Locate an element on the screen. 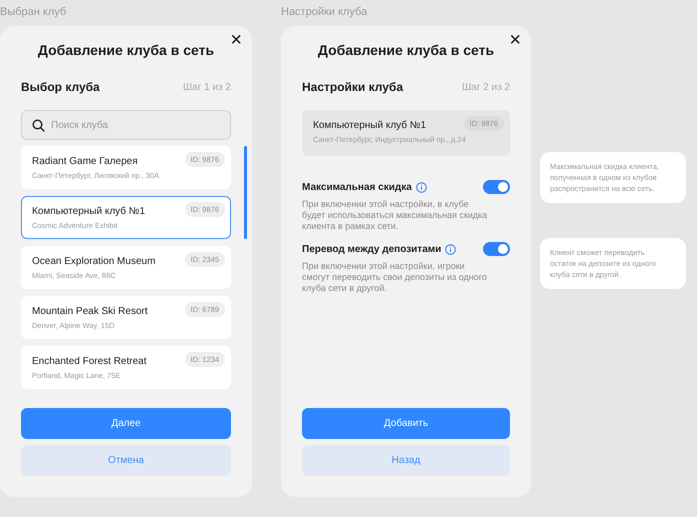 The image size is (697, 517). primary-button: Далее is located at coordinates (126, 423).